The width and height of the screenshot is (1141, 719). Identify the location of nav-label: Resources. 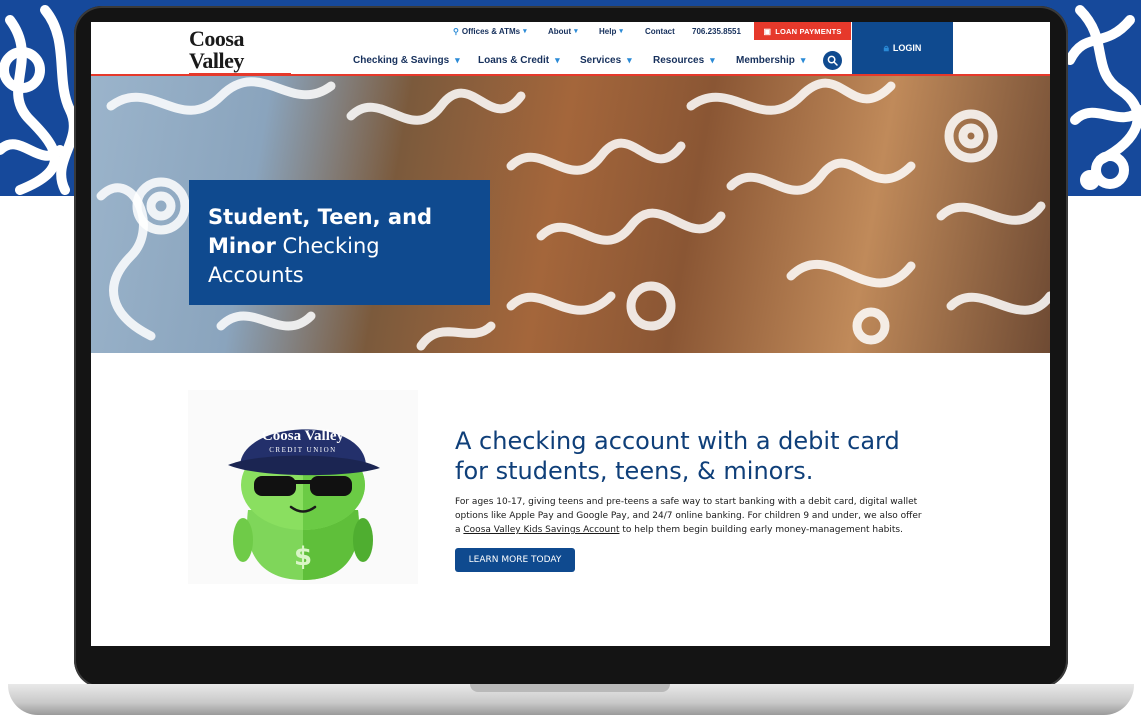
(679, 60).